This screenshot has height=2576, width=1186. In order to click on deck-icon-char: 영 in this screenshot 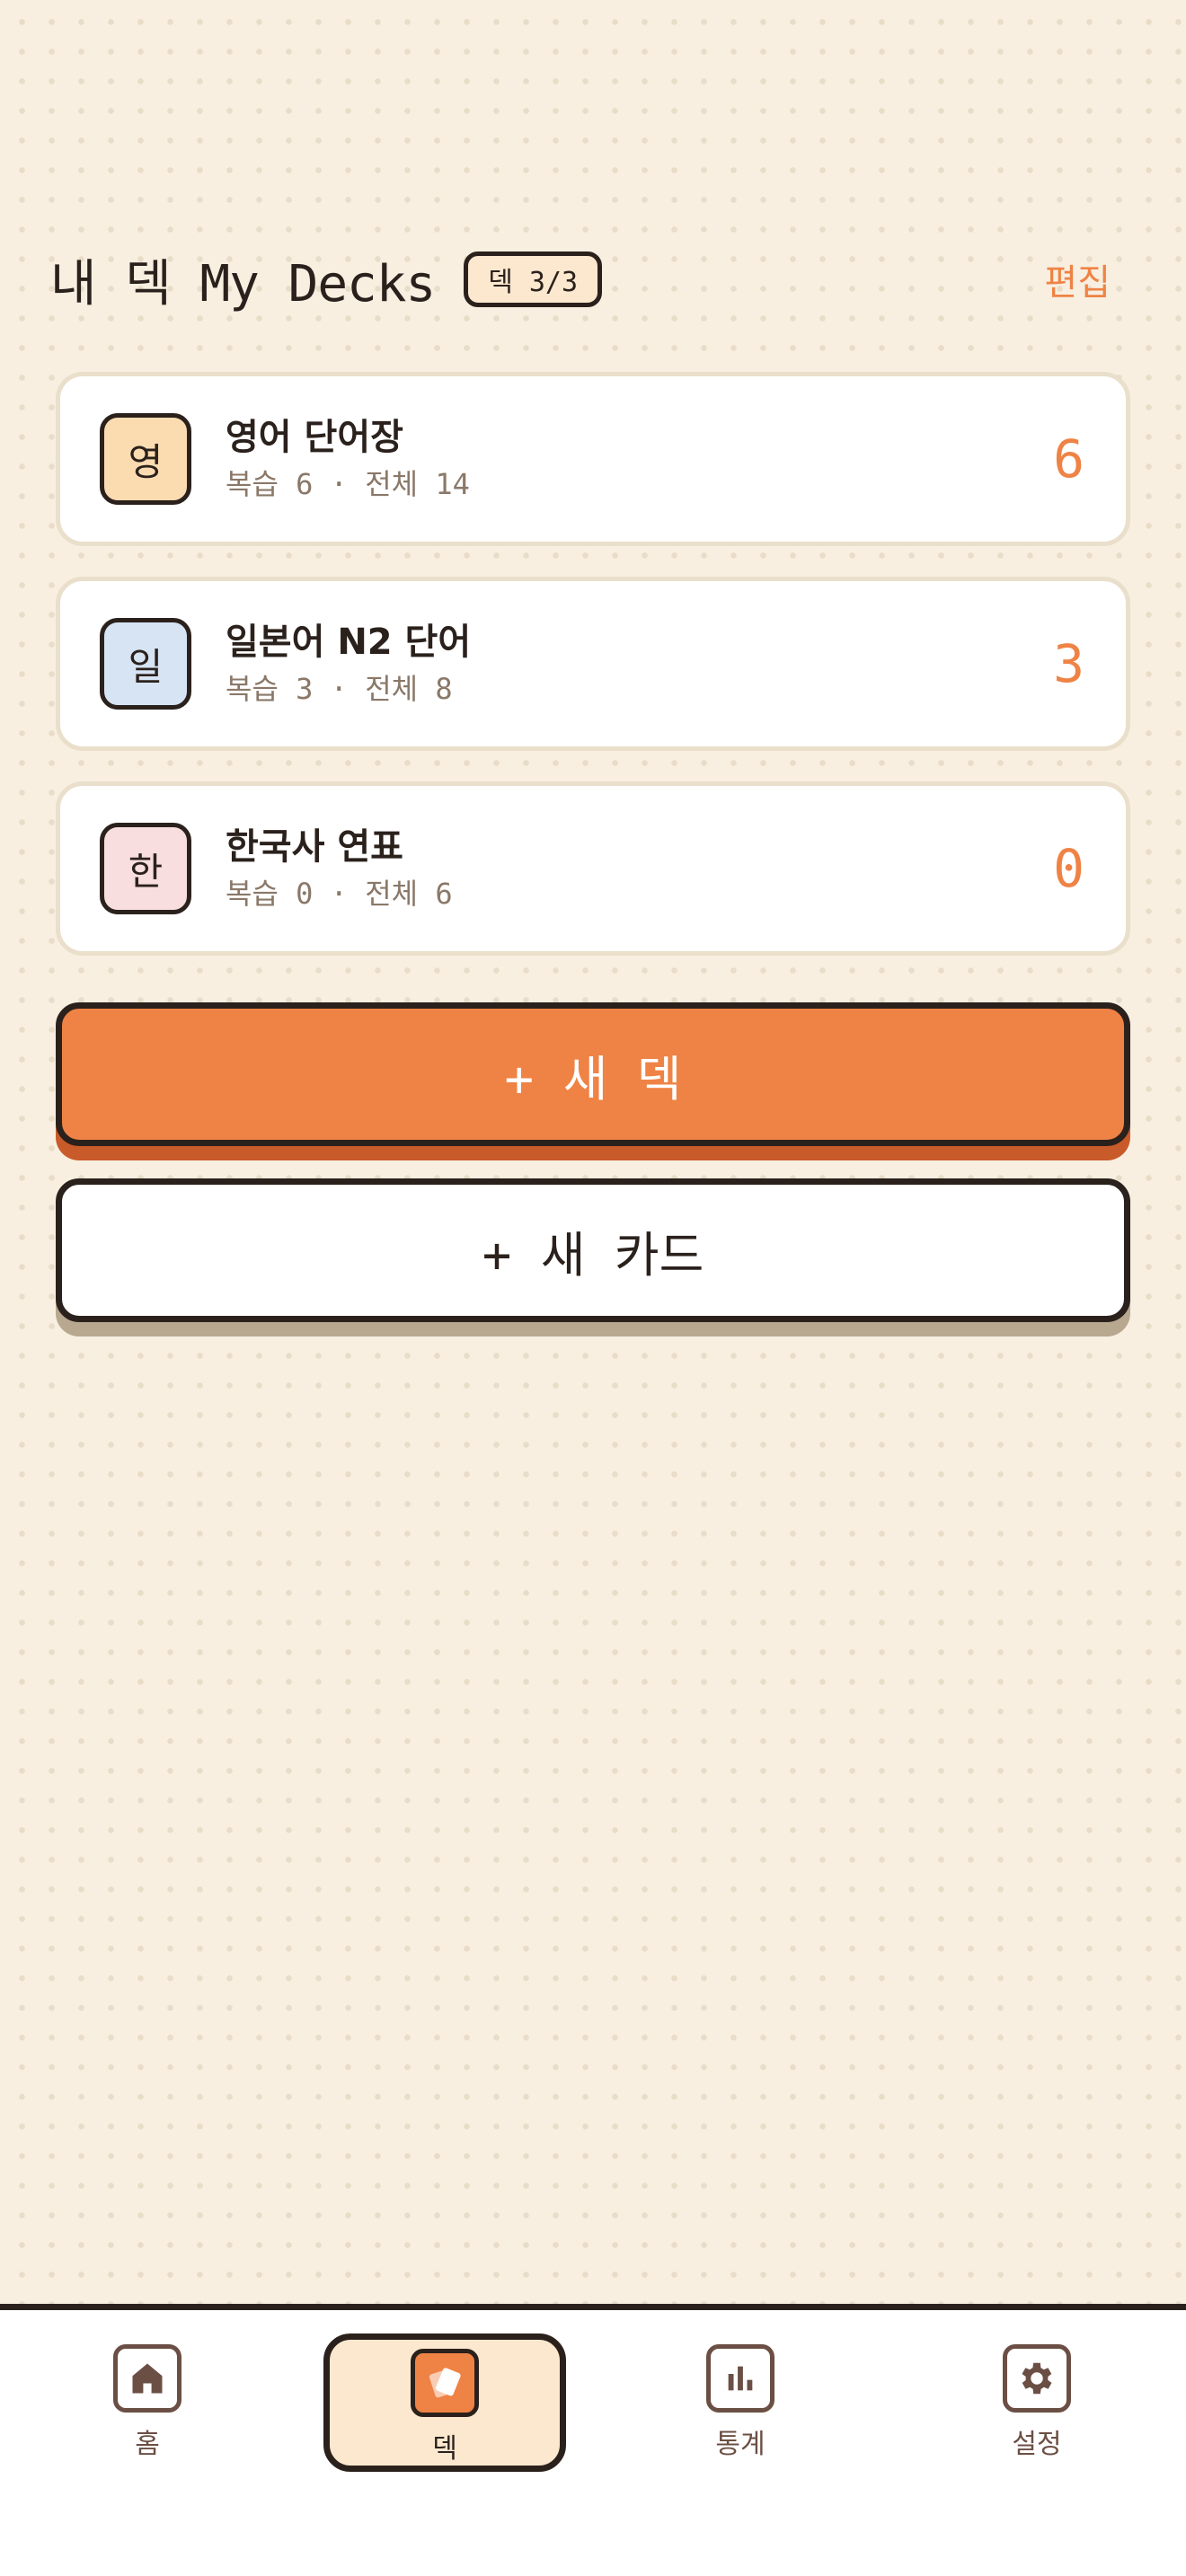, I will do `click(146, 461)`.